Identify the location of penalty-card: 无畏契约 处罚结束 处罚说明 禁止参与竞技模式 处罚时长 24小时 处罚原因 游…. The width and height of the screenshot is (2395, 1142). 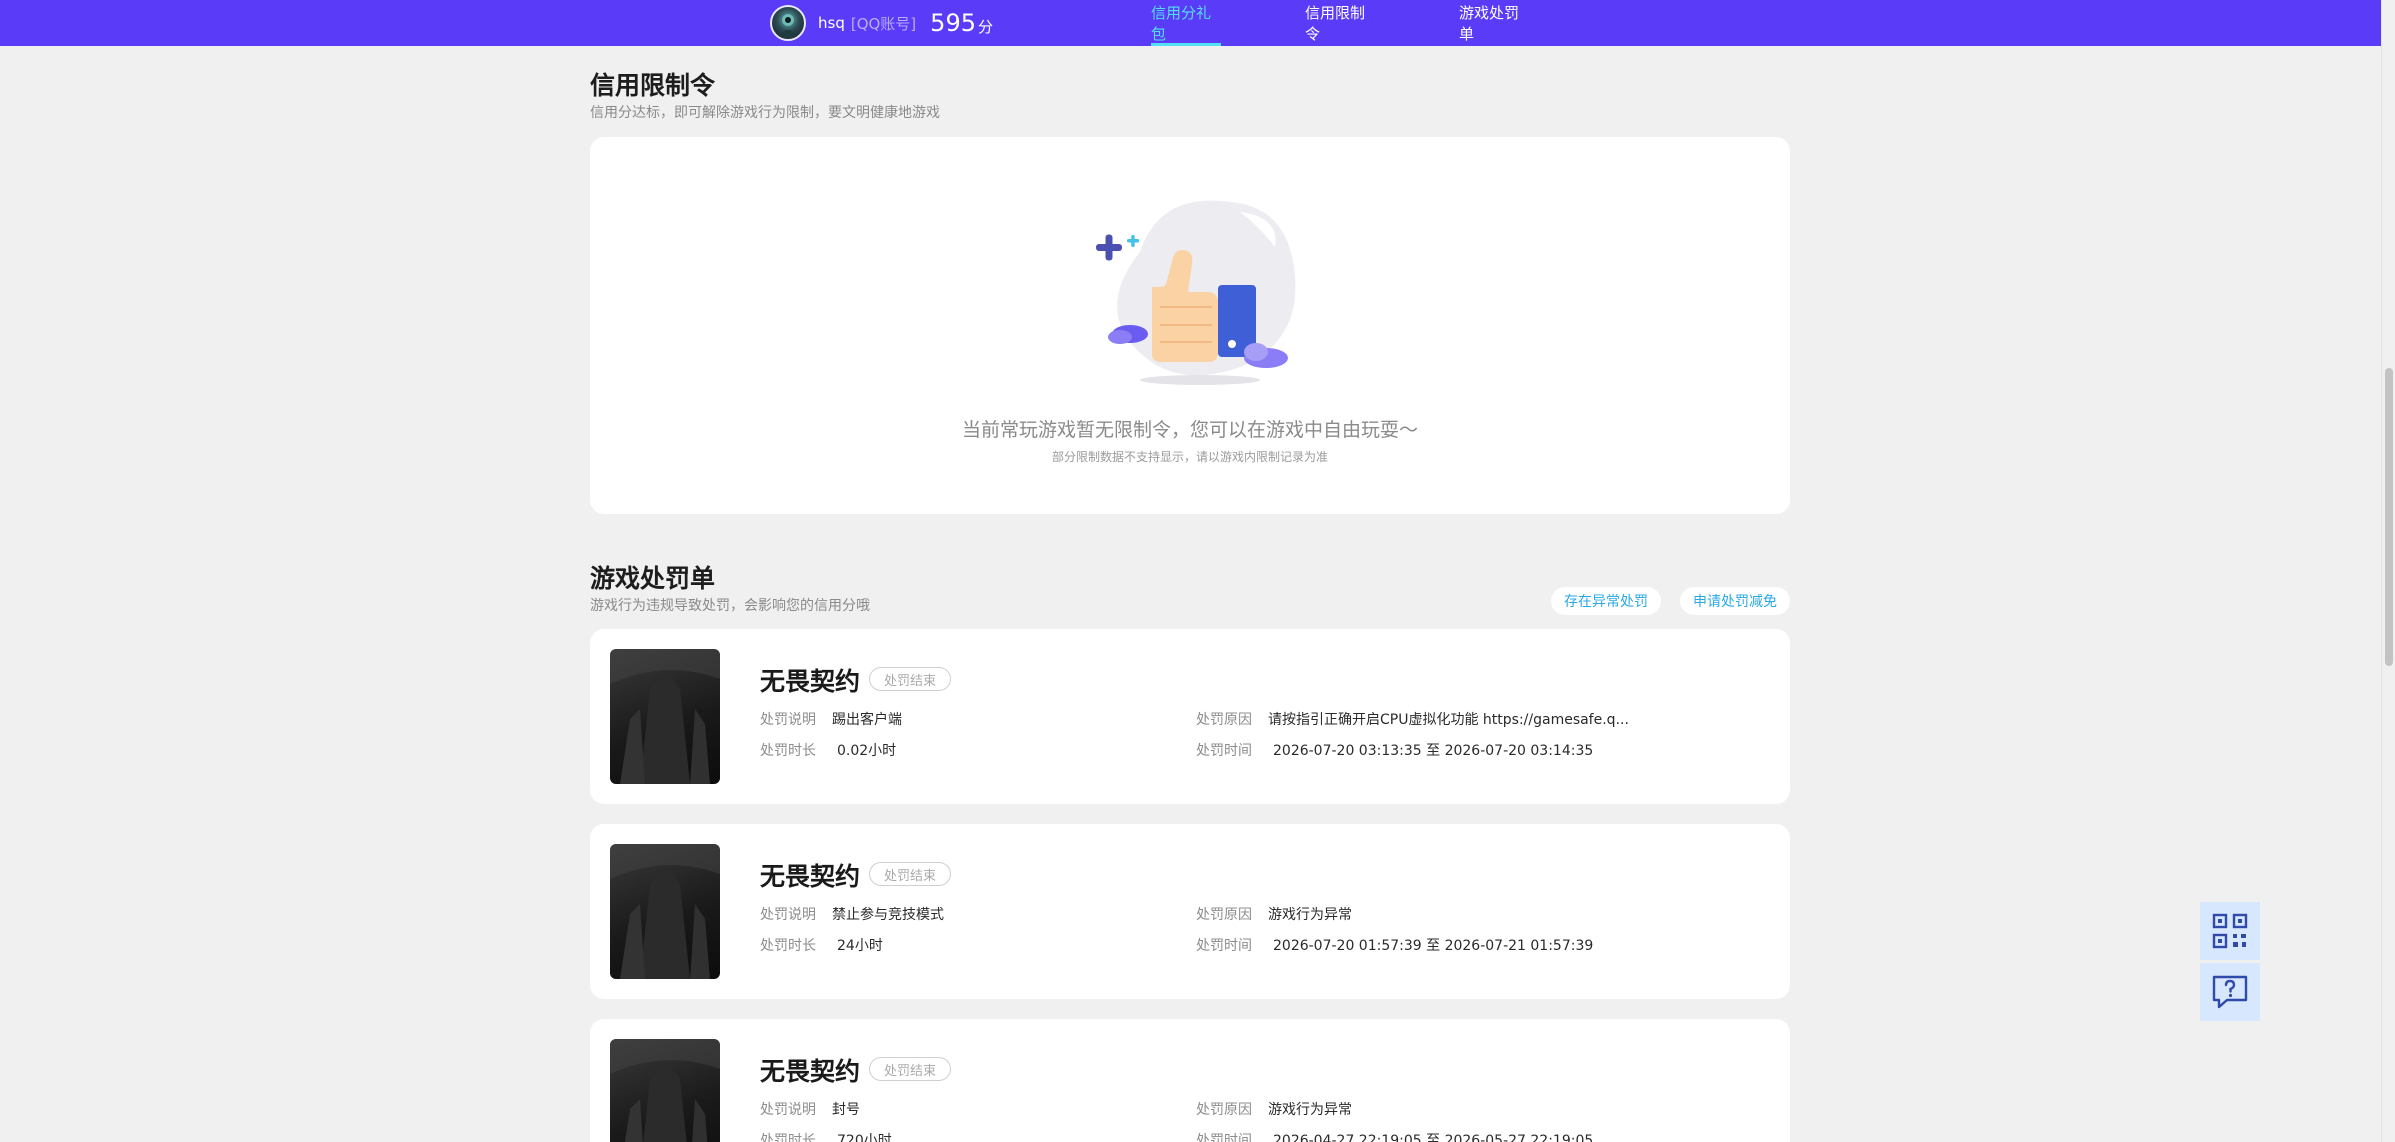
(1190, 911).